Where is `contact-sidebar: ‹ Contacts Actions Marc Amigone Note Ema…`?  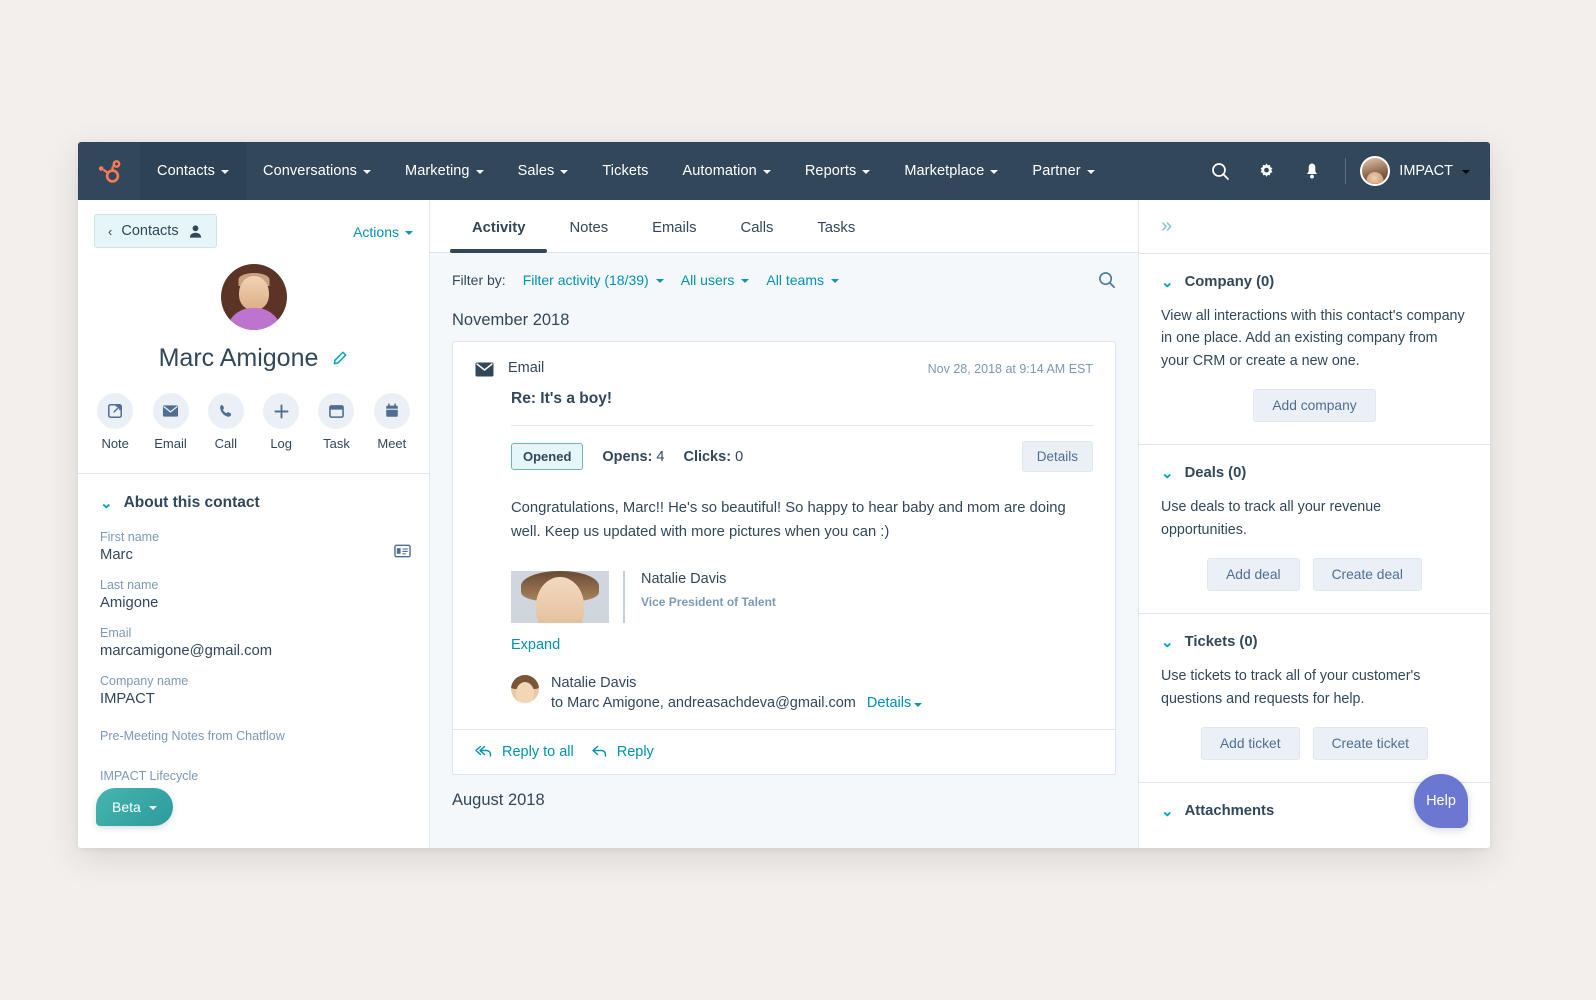 contact-sidebar: ‹ Contacts Actions Marc Amigone Note Ema… is located at coordinates (254, 524).